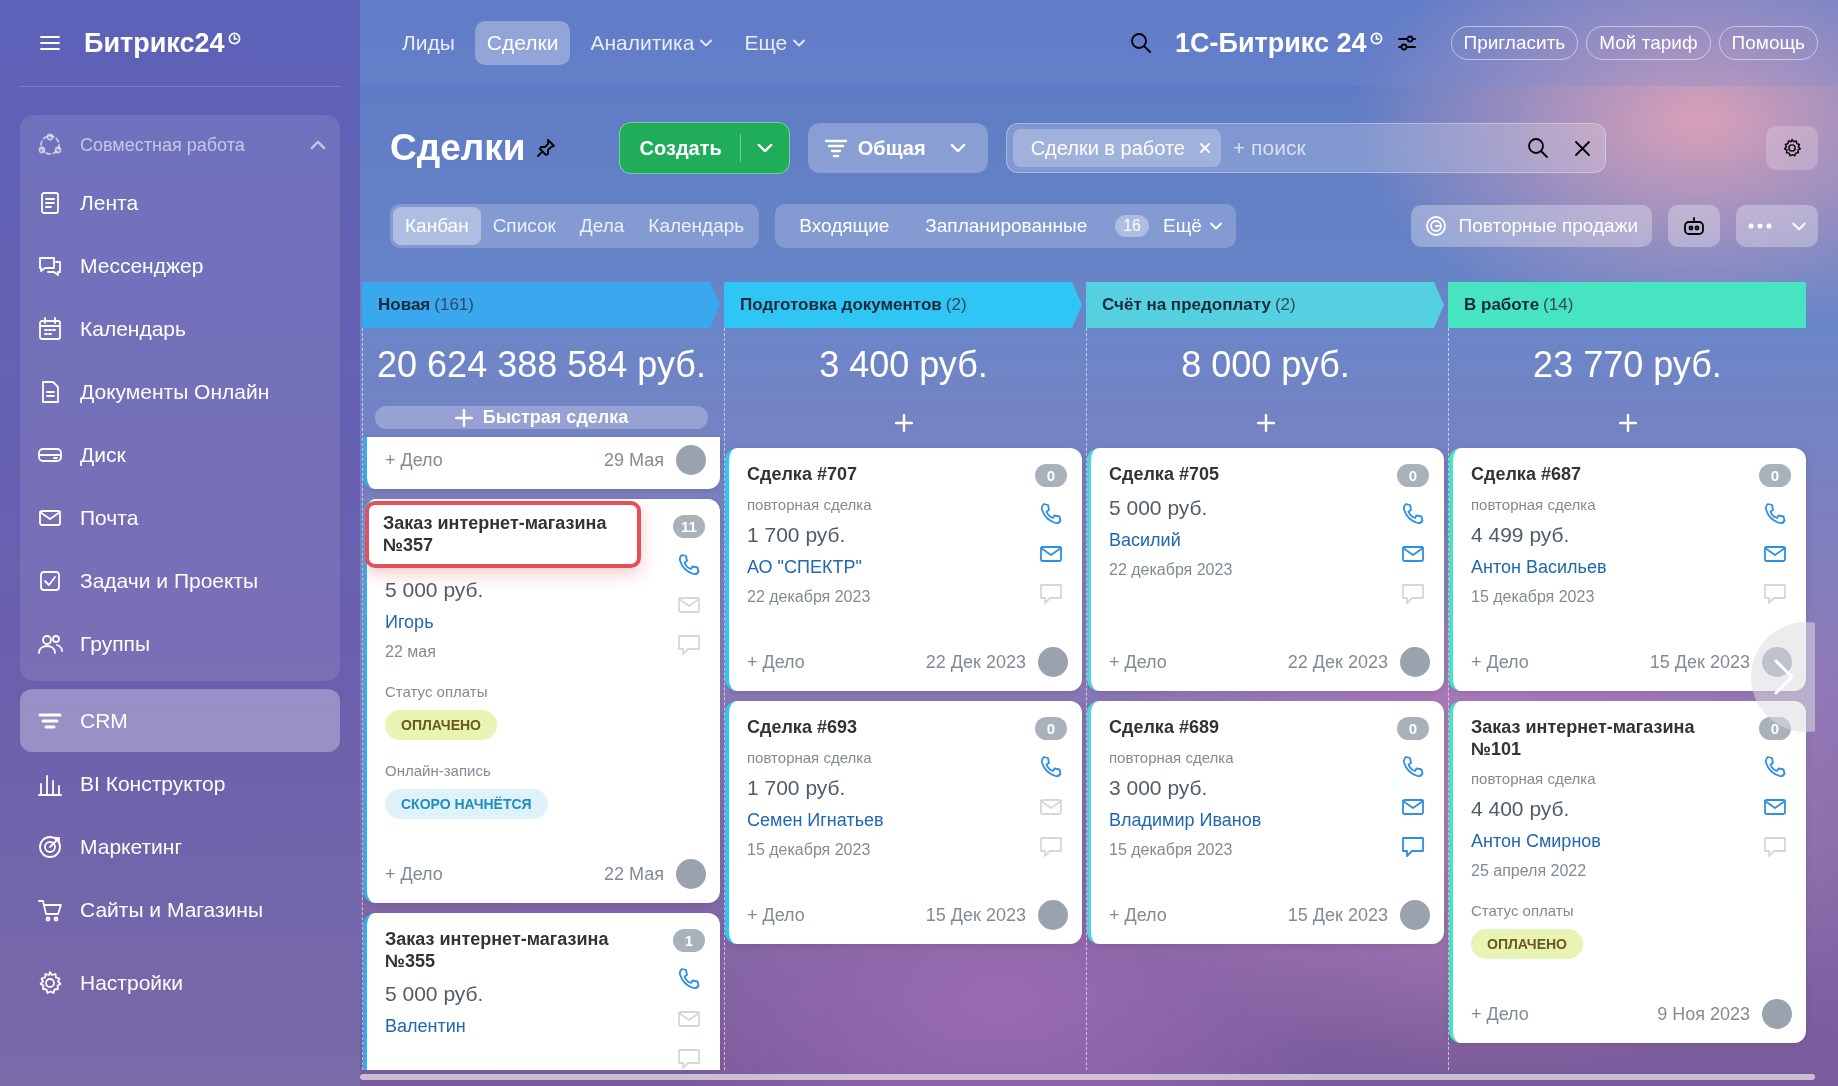 This screenshot has width=1838, height=1086. Describe the element at coordinates (180, 454) in the screenshot. I see `sidebar-item: Диск` at that location.